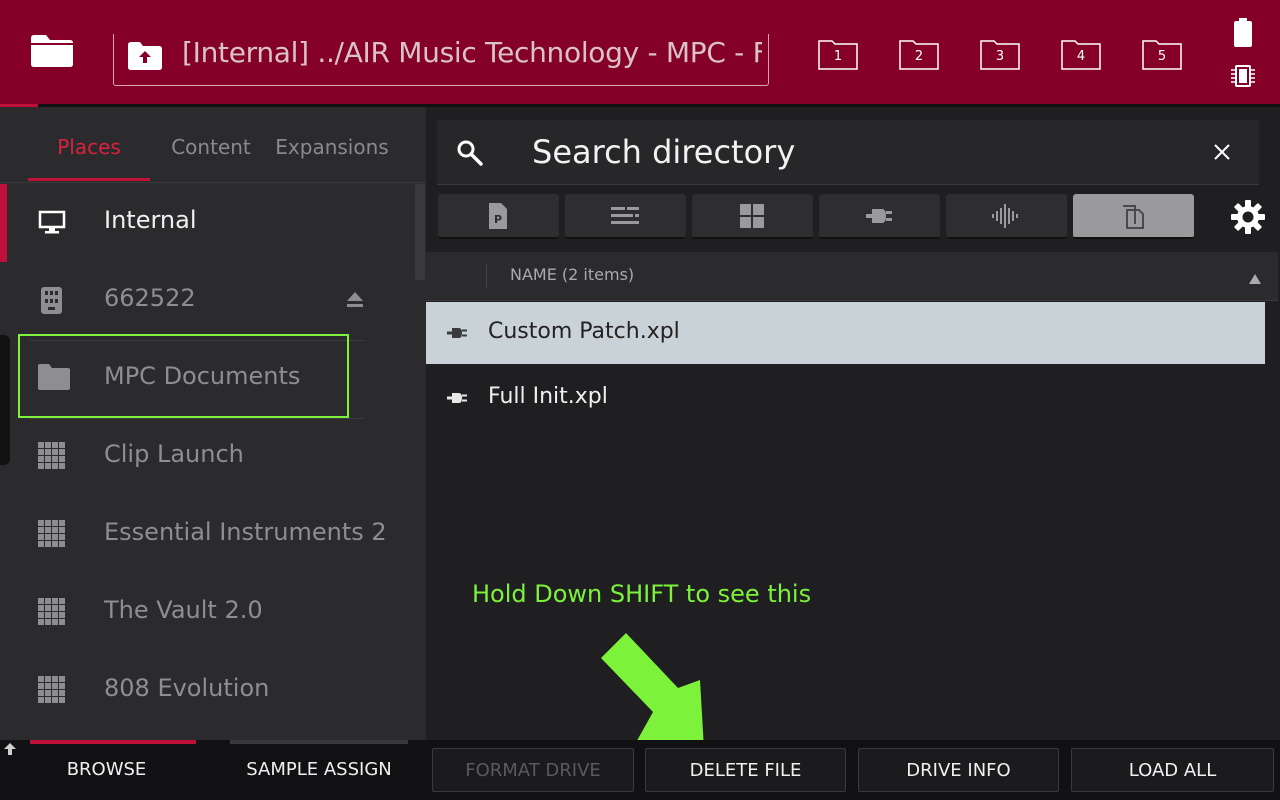 This screenshot has height=800, width=1280. I want to click on project-filter-icon: P, so click(498, 216).